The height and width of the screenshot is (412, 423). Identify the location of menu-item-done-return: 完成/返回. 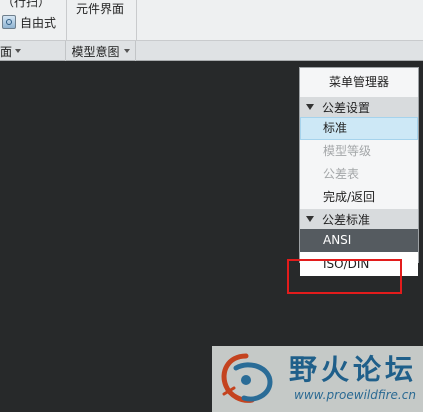
(359, 197).